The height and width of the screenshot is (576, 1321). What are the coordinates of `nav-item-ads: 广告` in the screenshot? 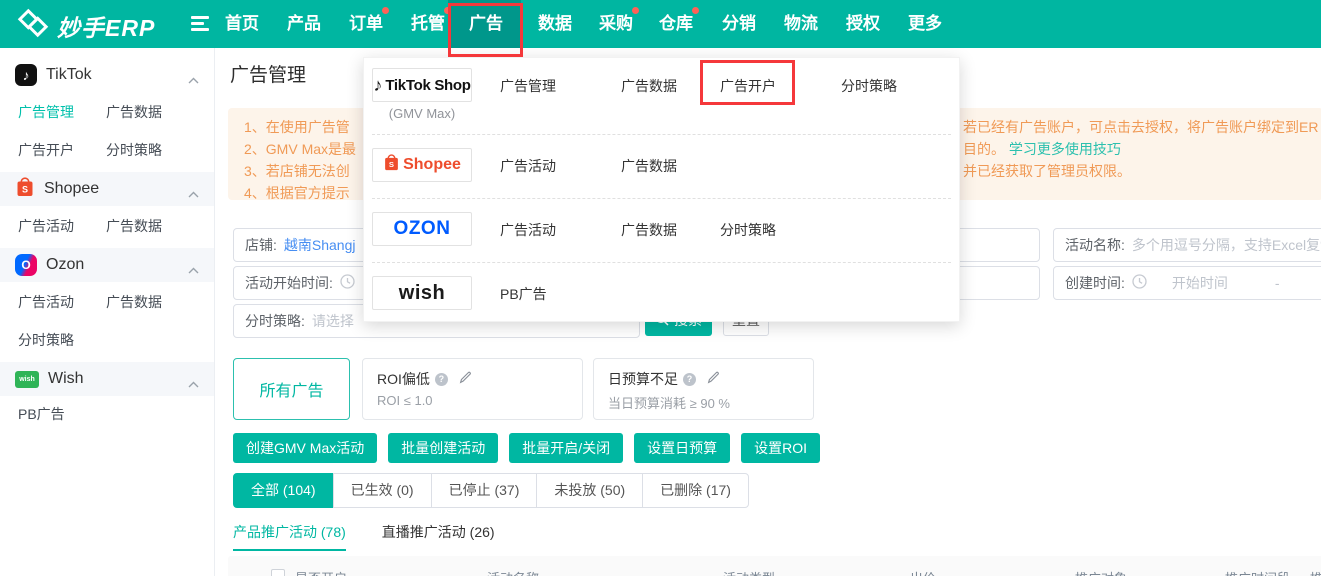 It's located at (486, 24).